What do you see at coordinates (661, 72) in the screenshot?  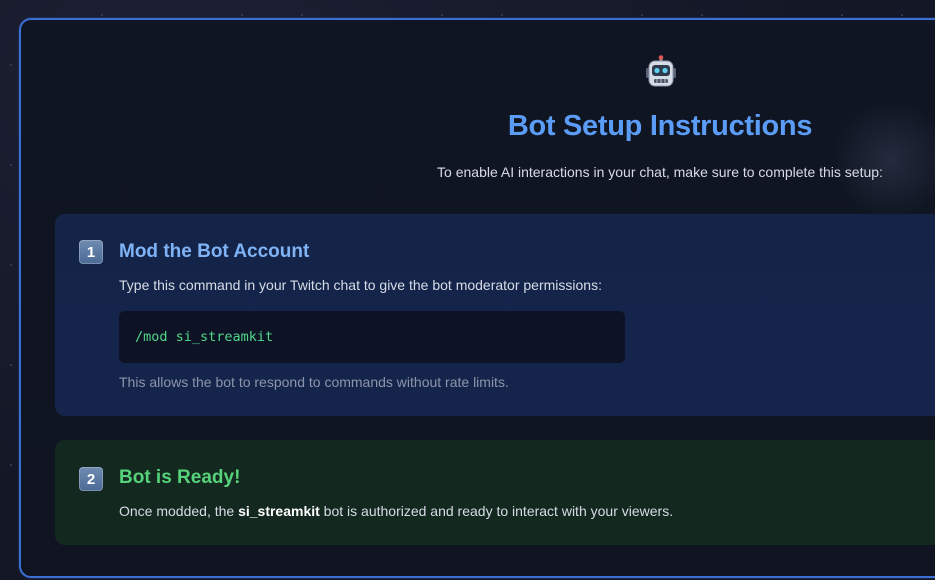 I see `robot-icon` at bounding box center [661, 72].